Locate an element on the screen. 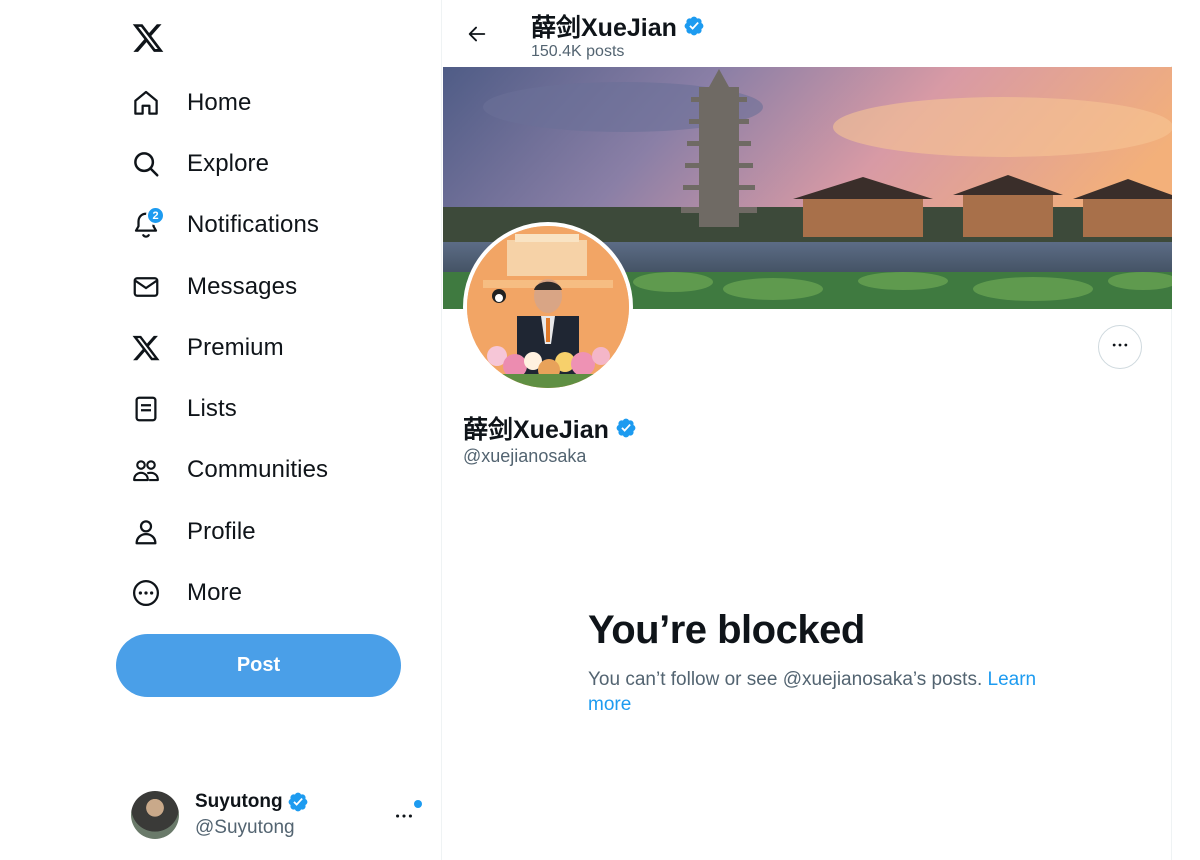 The width and height of the screenshot is (1200, 860). profile-header-bar: 薛剑XueJian 150.4K posts is located at coordinates (807, 33).